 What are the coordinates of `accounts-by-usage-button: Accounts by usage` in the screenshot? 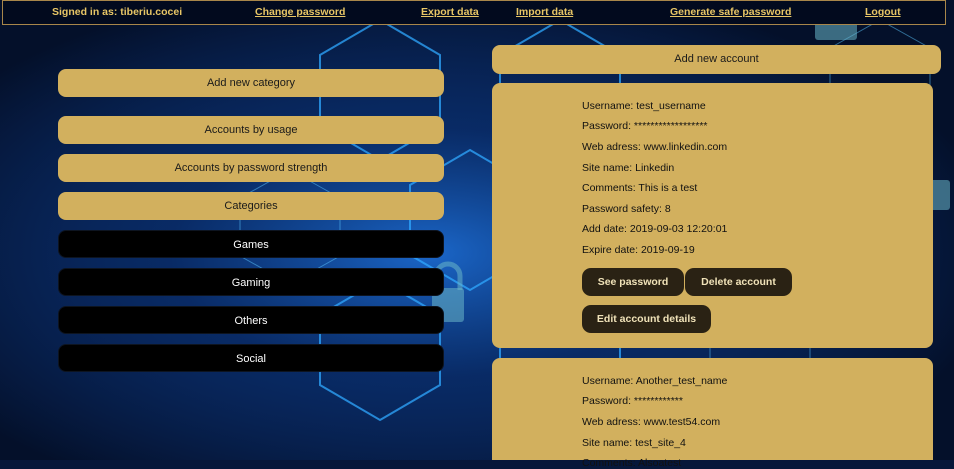 It's located at (251, 130).